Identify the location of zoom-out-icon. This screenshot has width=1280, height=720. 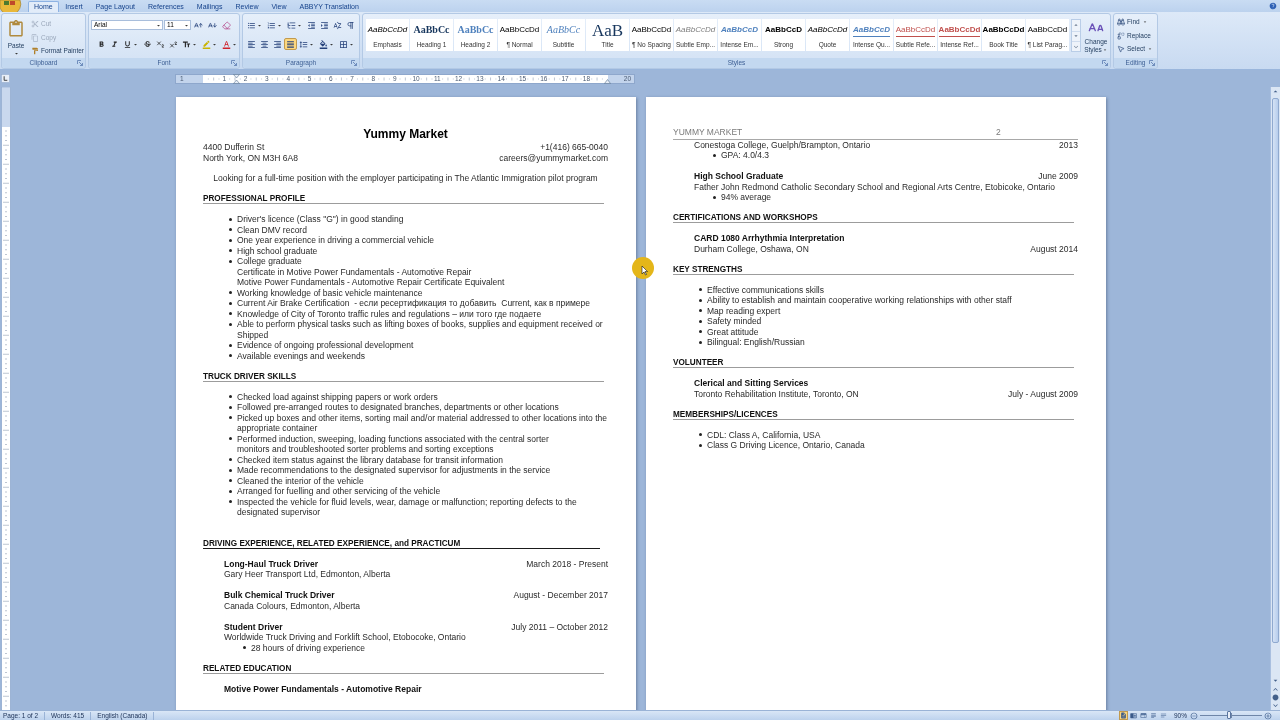
(1194, 715).